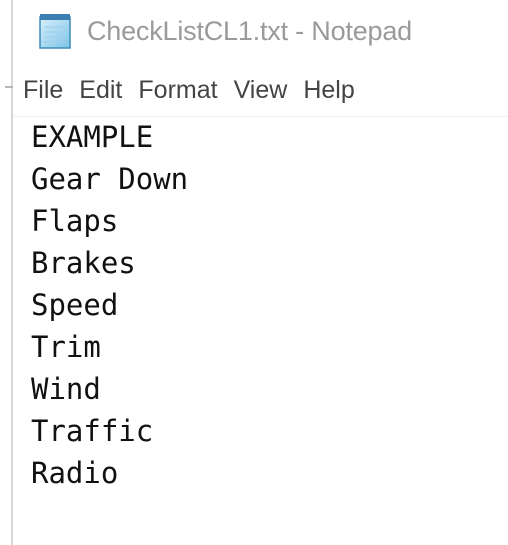 This screenshot has width=508, height=545. Describe the element at coordinates (100, 90) in the screenshot. I see `menu-edit: Edit` at that location.